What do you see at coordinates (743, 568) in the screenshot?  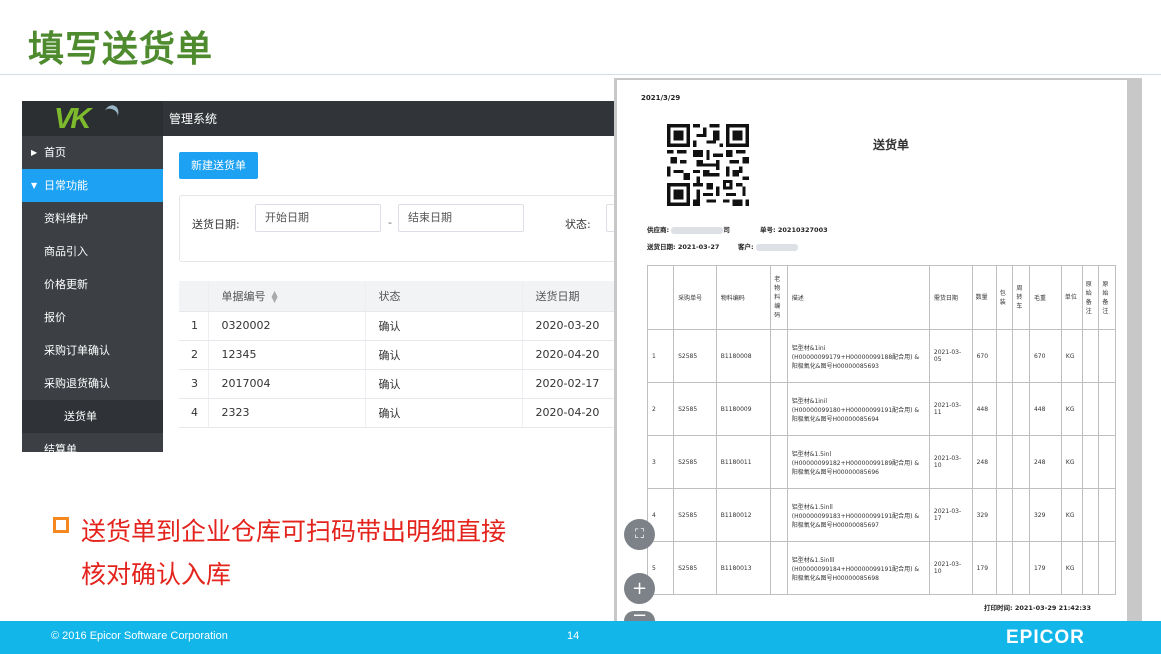 I see `material-code-cell: B1180013` at bounding box center [743, 568].